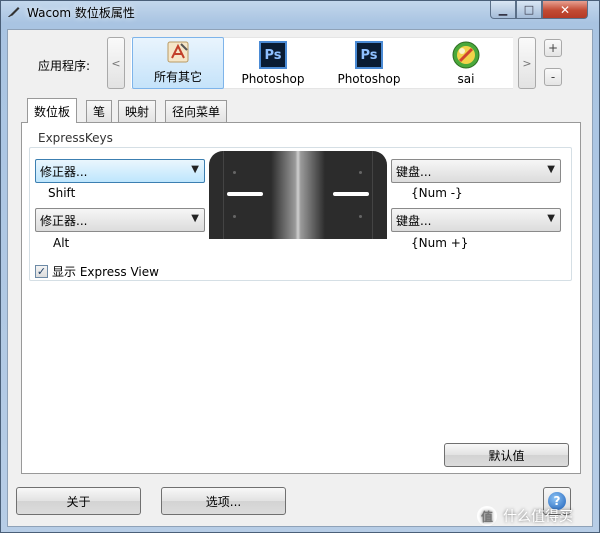 The height and width of the screenshot is (533, 600). I want to click on right-bottom-key-assignment: {Num +}, so click(440, 243).